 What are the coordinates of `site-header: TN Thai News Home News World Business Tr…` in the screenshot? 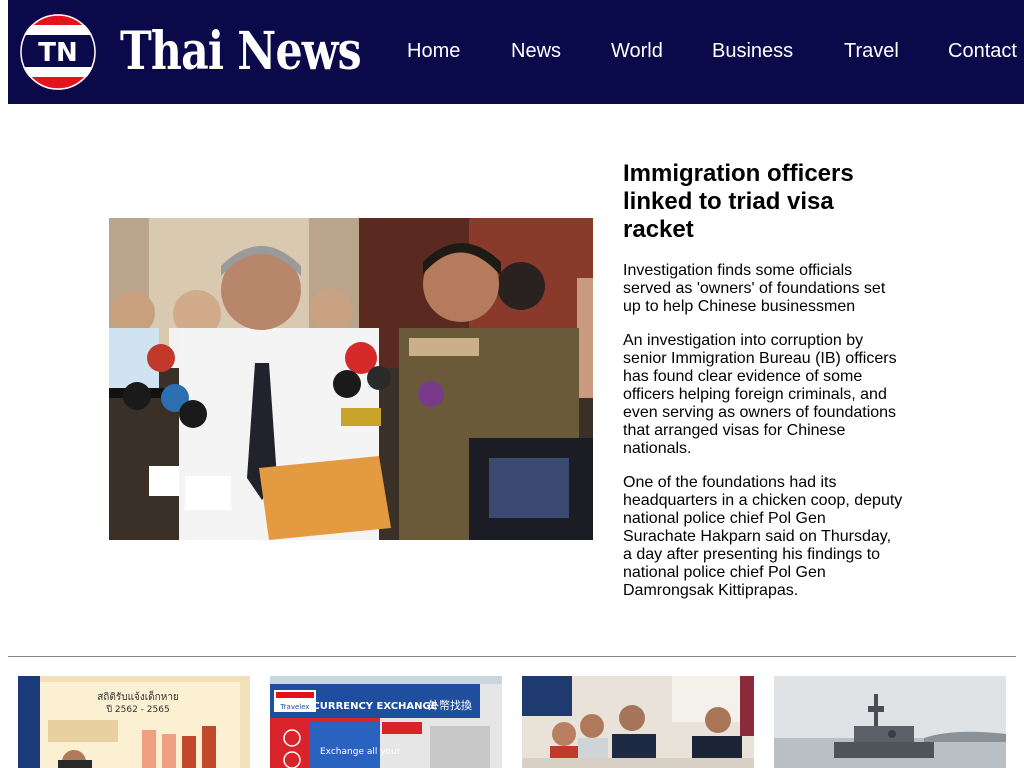 It's located at (516, 52).